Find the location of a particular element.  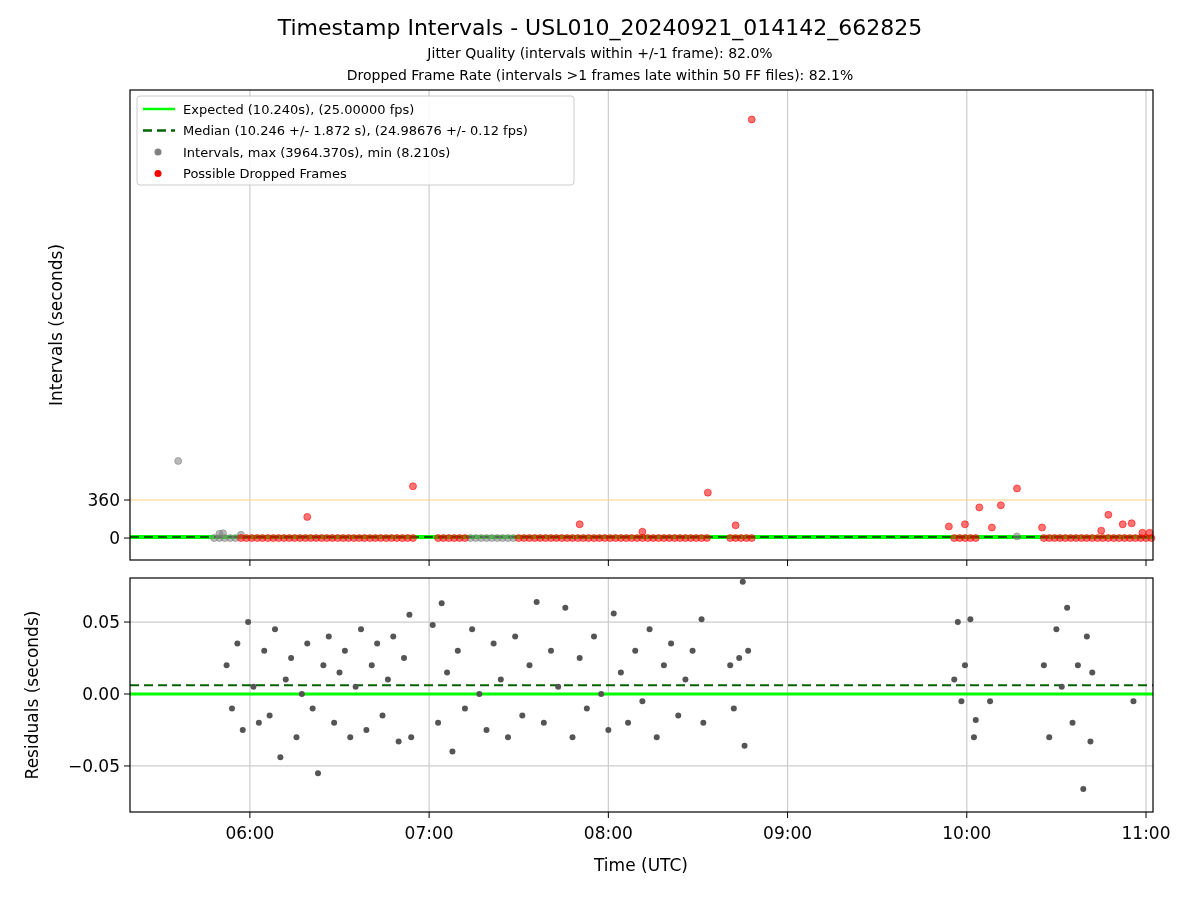

tick-label: 06:00 is located at coordinates (250, 833).